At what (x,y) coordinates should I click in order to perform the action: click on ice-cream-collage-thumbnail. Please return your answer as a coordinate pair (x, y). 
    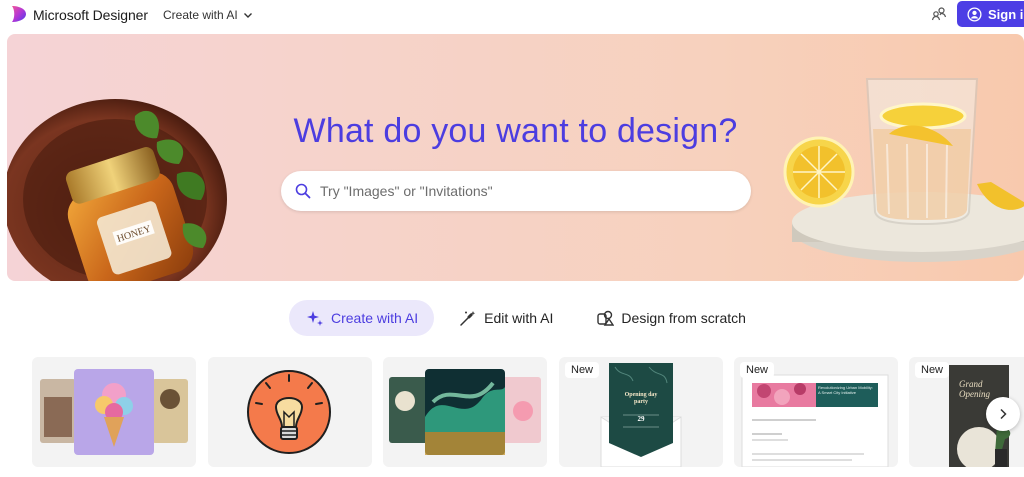
    Looking at the image, I should click on (114, 412).